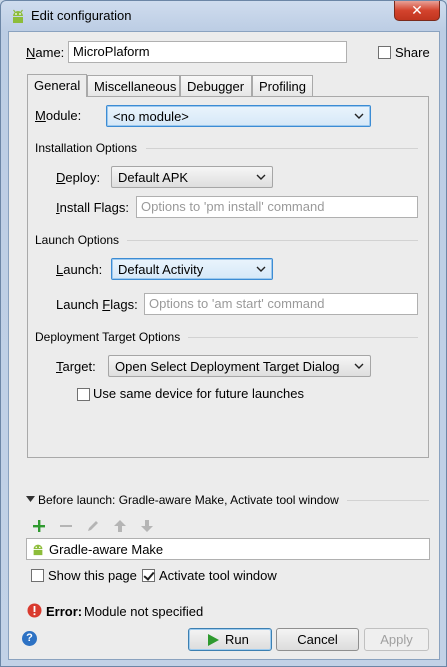  Describe the element at coordinates (161, 269) in the screenshot. I see `launch-value: Default Activity` at that location.